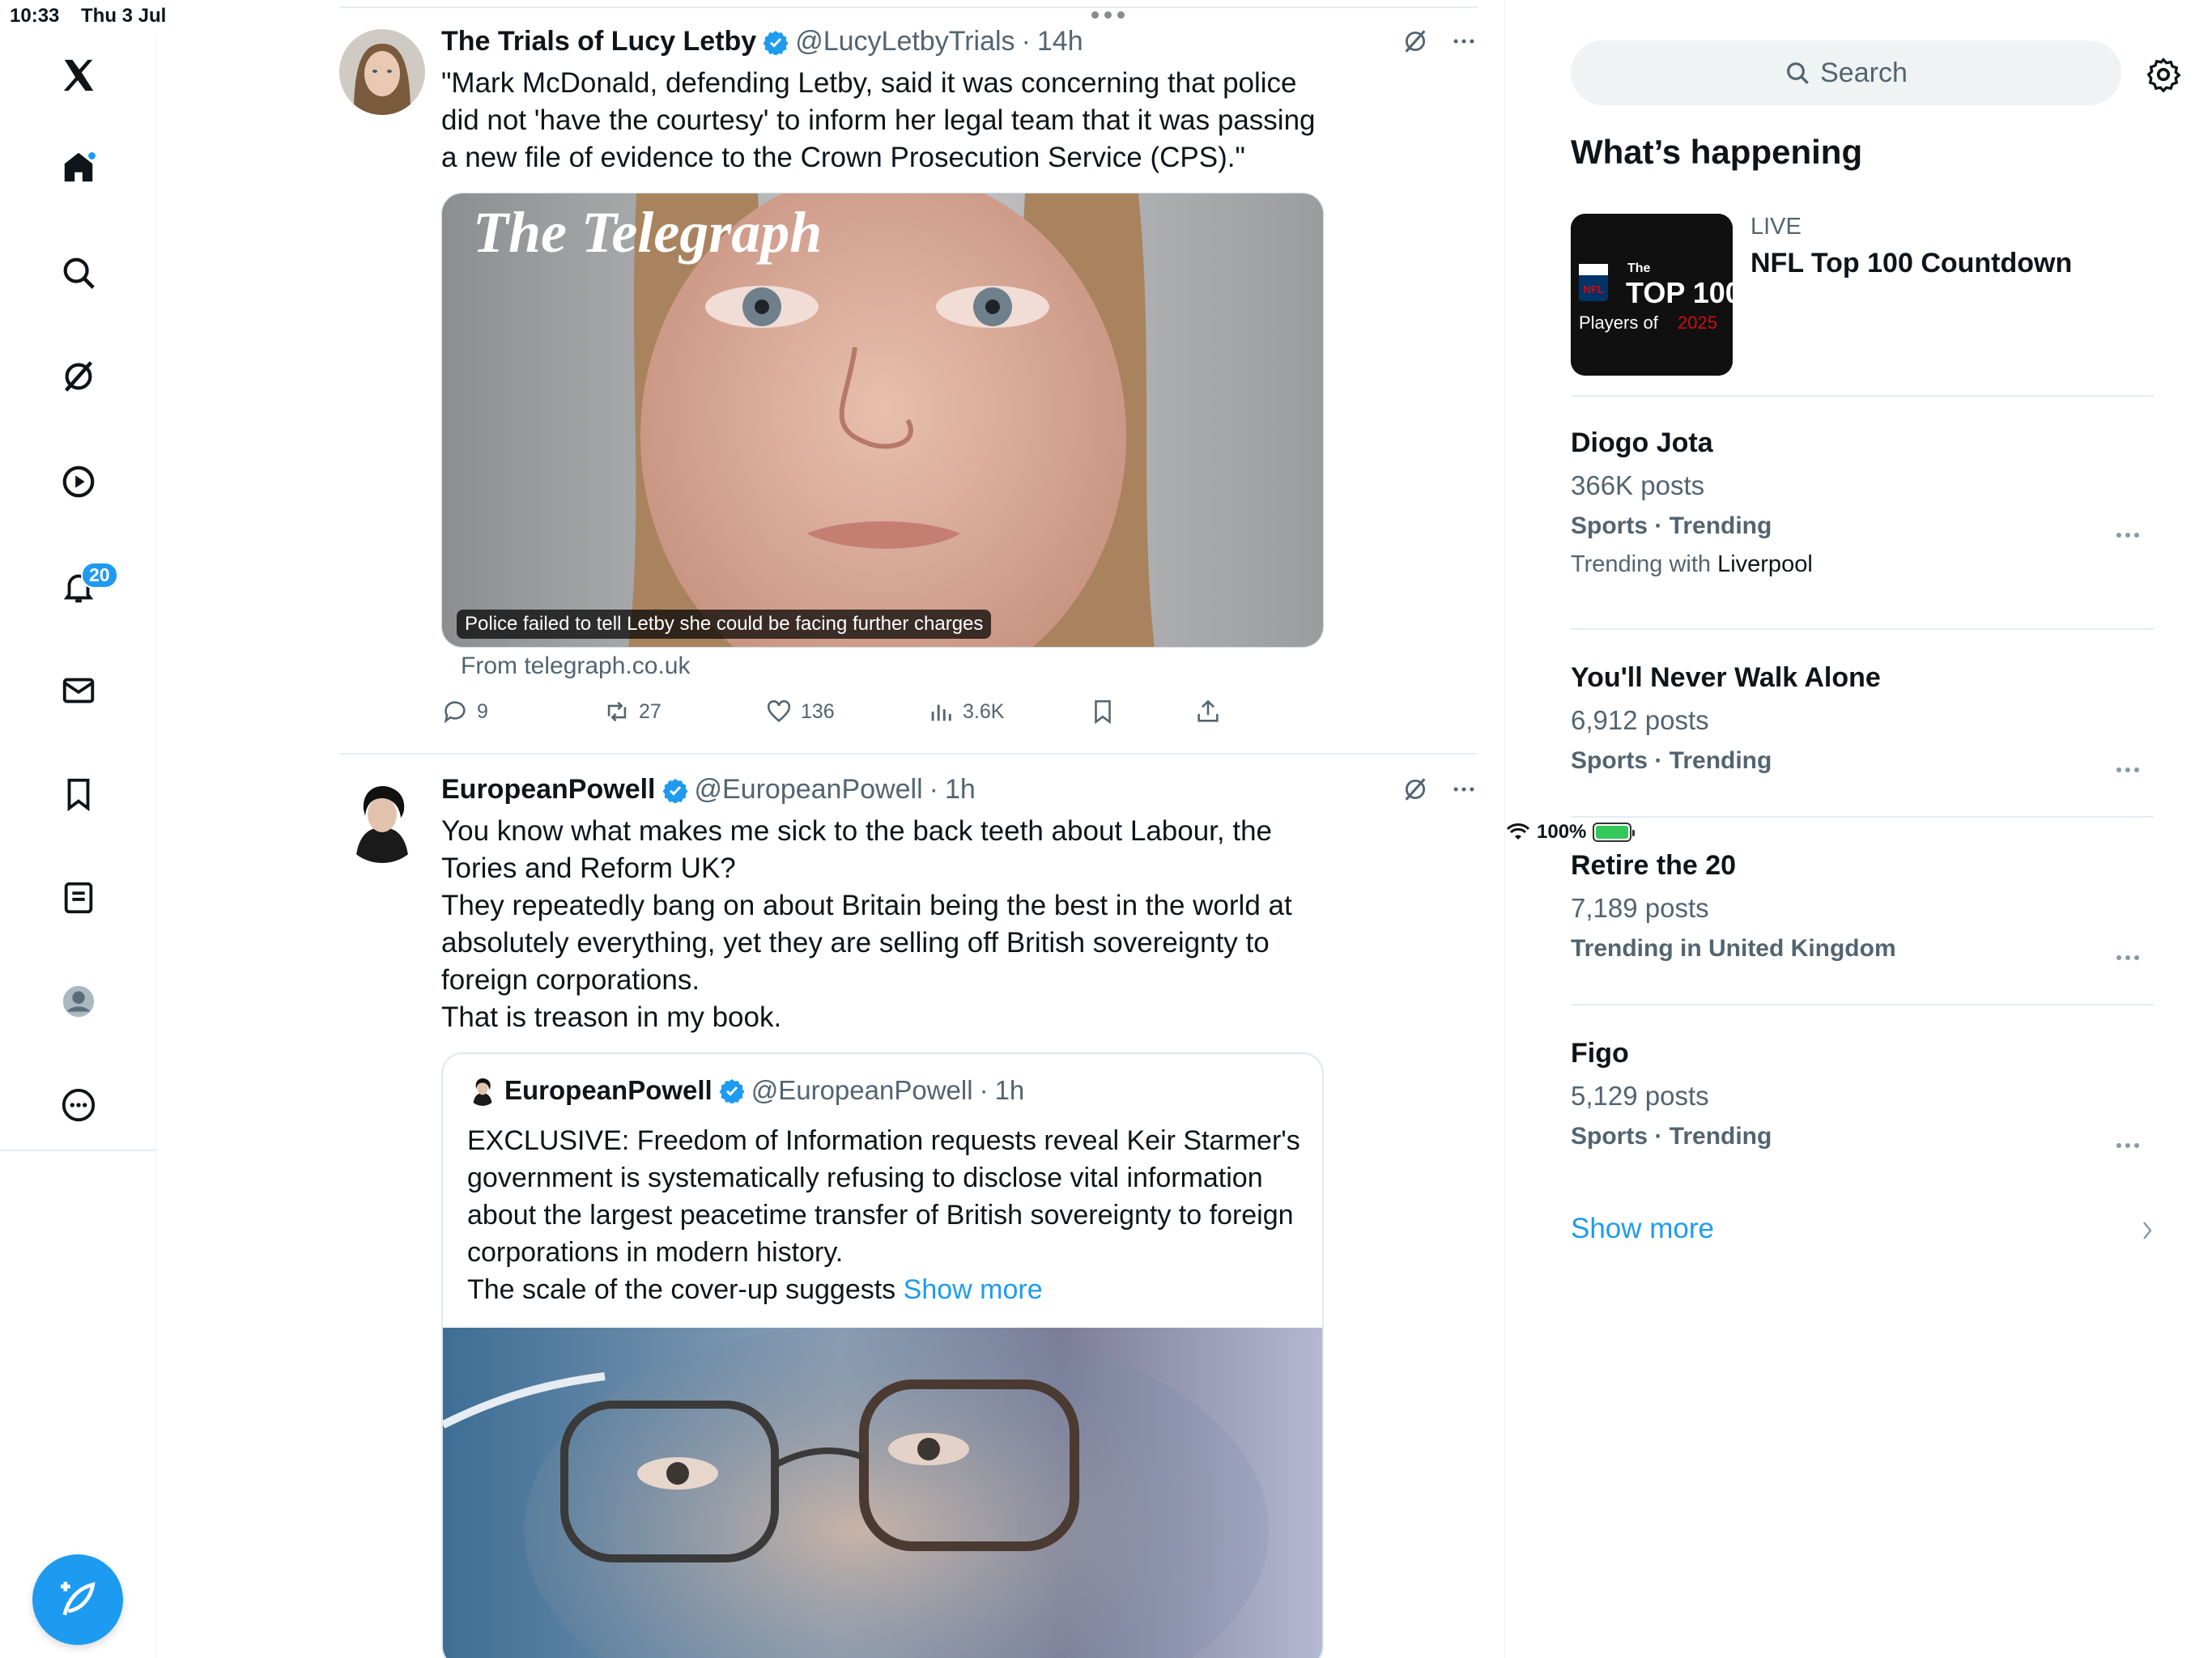 Image resolution: width=2212 pixels, height=1658 pixels. Describe the element at coordinates (1776, 227) in the screenshot. I see `live-label: LIVE` at that location.